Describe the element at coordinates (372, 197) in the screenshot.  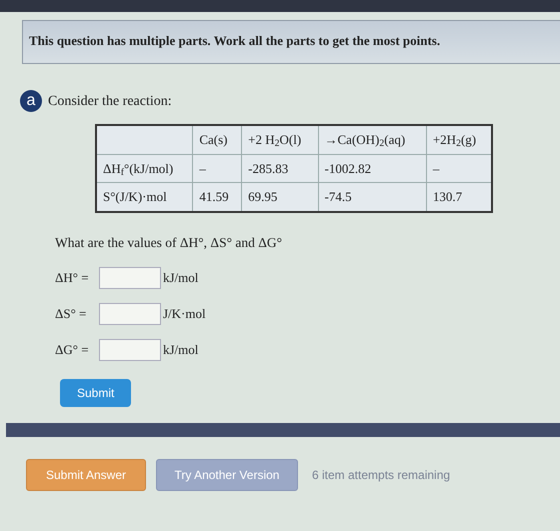
I see `table-cell: -74.5` at that location.